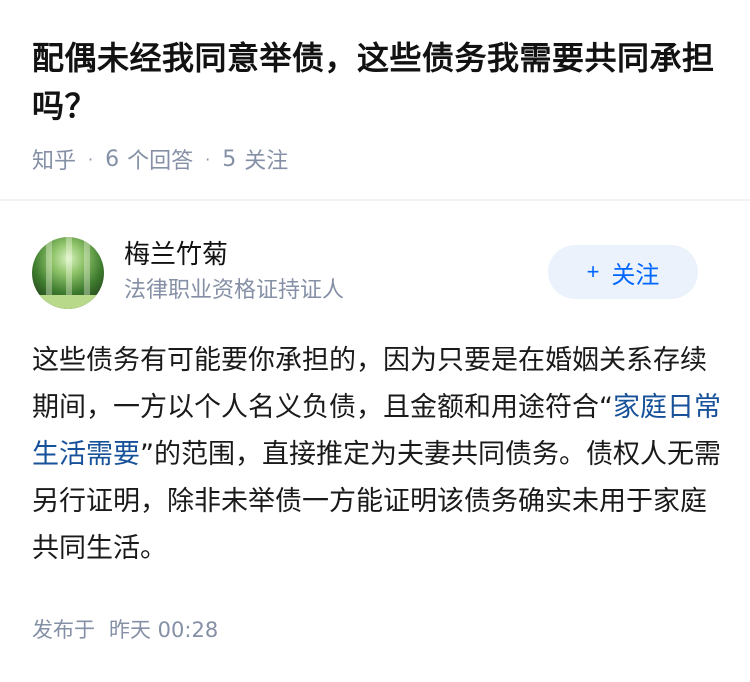 The height and width of the screenshot is (682, 750). What do you see at coordinates (112, 159) in the screenshot?
I see `answers-count: 6` at bounding box center [112, 159].